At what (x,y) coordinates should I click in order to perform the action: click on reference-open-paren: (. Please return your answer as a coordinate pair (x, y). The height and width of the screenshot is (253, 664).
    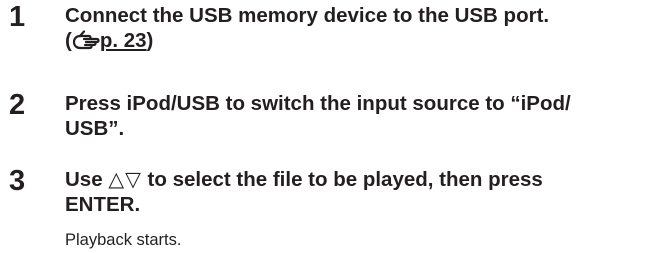
    Looking at the image, I should click on (68, 40).